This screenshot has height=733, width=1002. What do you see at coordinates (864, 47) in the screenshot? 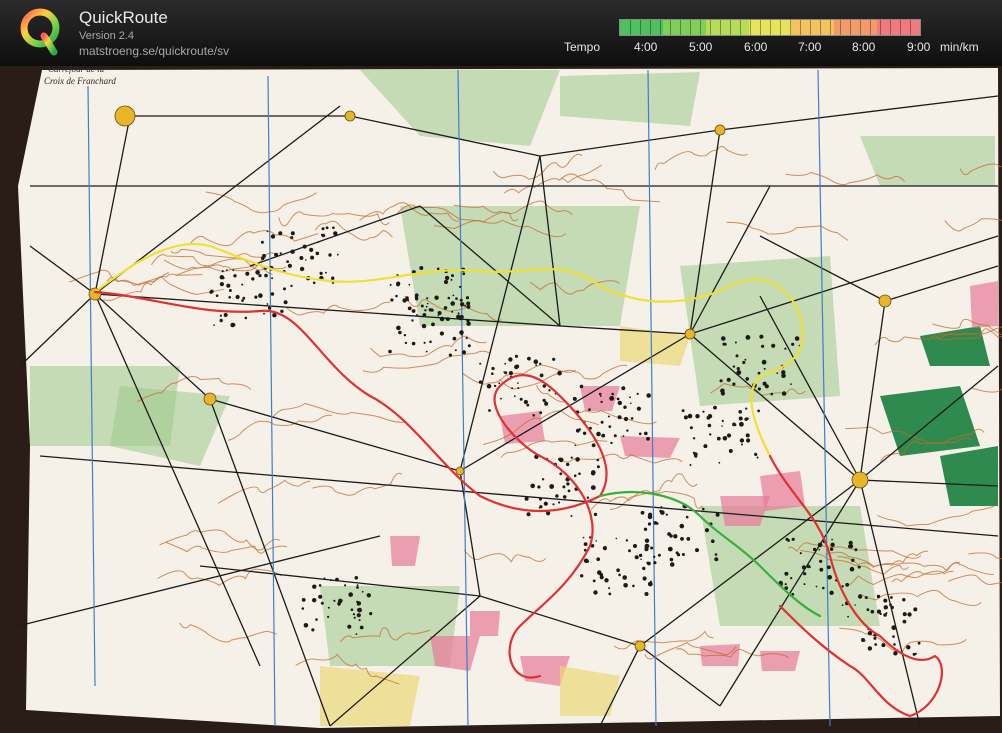
I see `tempo-tick-label: 8:00` at bounding box center [864, 47].